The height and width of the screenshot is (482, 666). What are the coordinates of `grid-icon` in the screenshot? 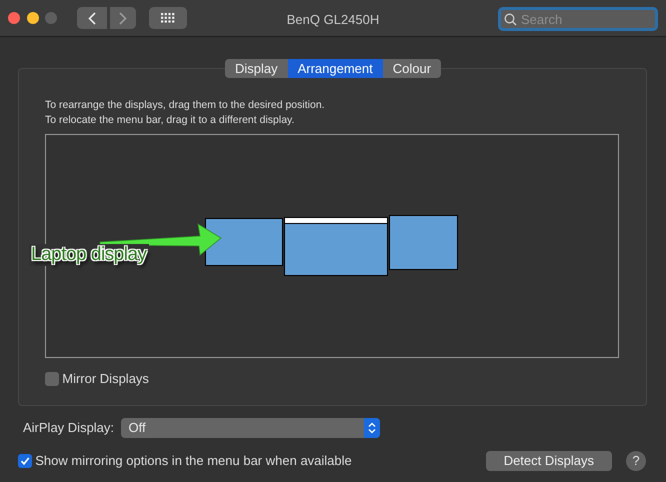 It's located at (167, 18).